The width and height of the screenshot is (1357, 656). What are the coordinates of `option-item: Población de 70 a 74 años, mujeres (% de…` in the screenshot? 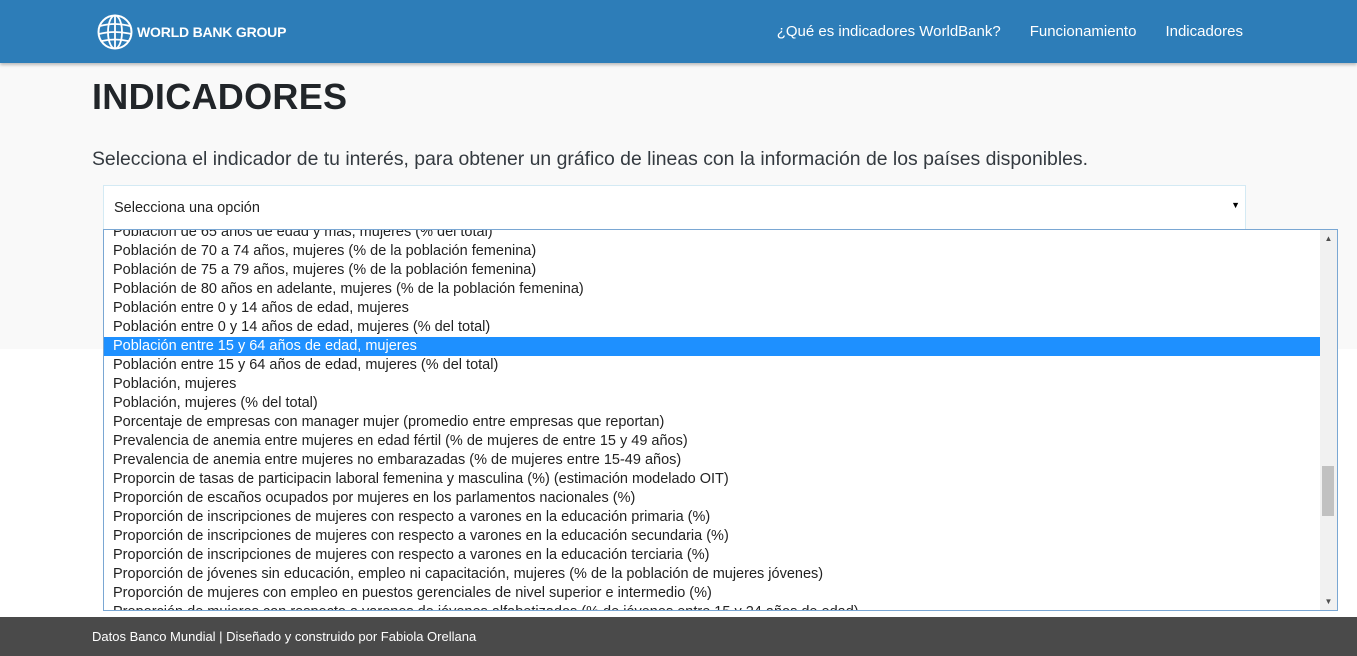 It's located at (712, 251).